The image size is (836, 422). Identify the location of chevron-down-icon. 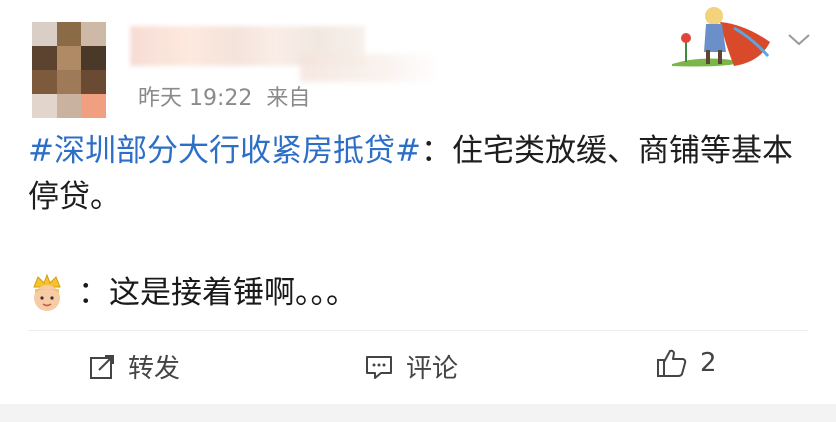
(799, 40).